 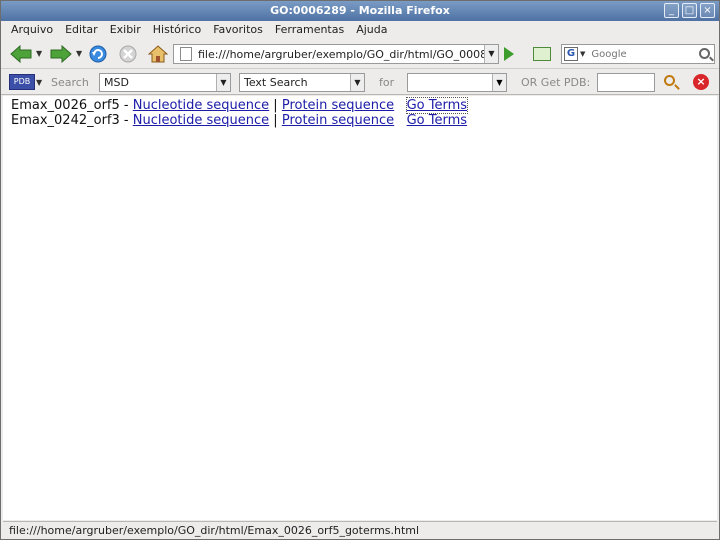 I want to click on menu-editar: Editar, so click(x=81, y=30).